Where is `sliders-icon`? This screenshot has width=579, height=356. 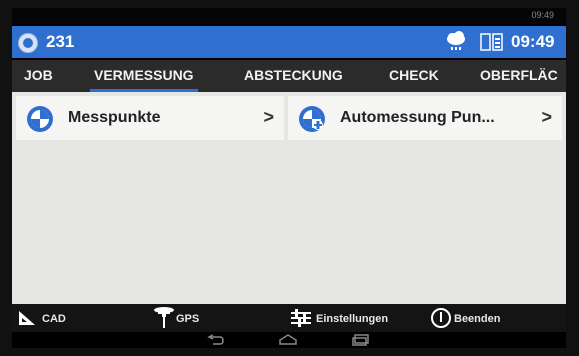
sliders-icon is located at coordinates (301, 318).